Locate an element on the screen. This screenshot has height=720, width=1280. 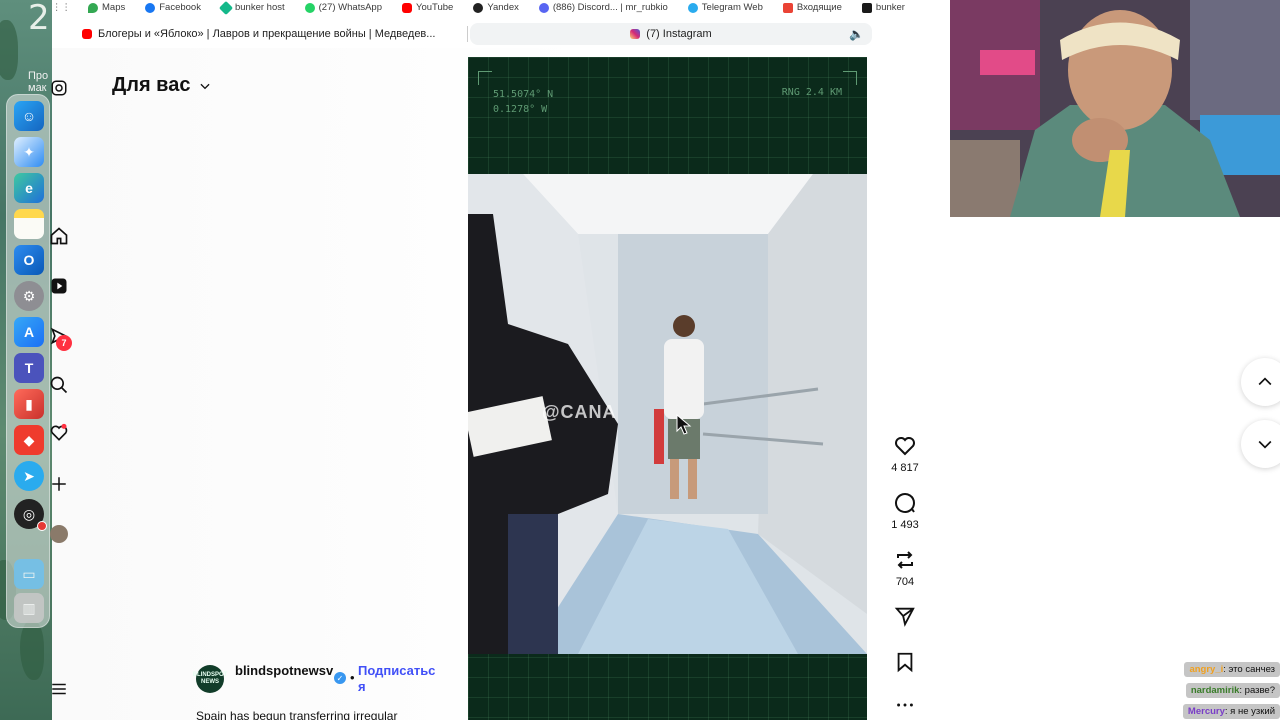
share-button is located at coordinates (905, 616).